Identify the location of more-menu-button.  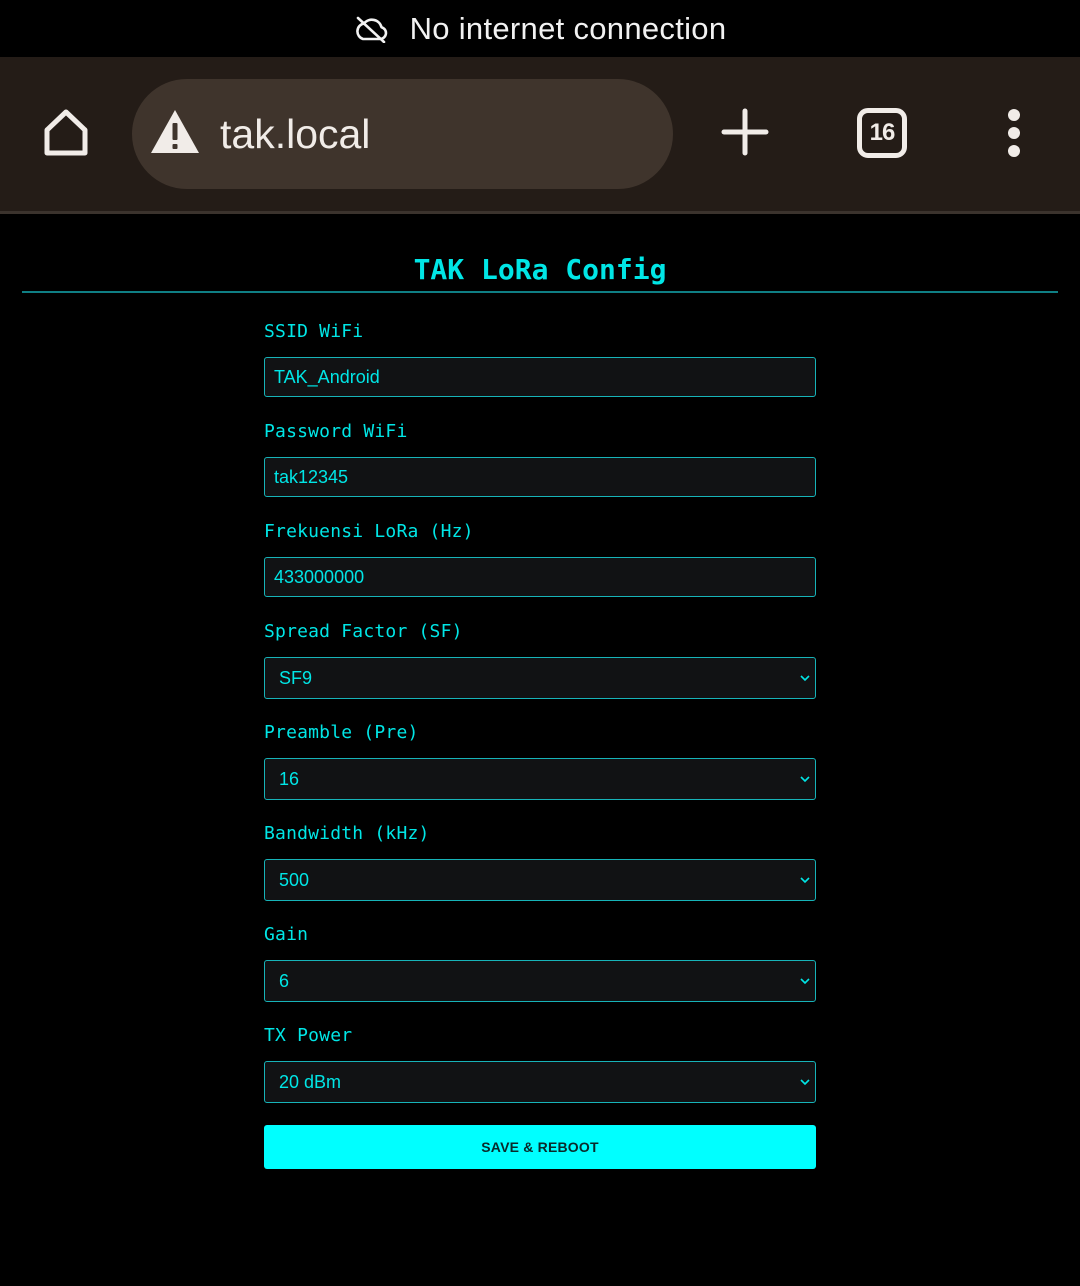
(1014, 135).